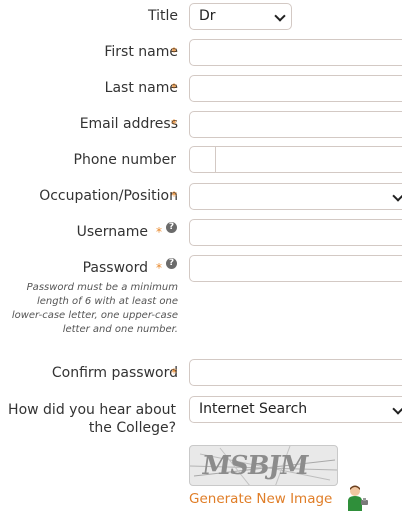 This screenshot has width=402, height=515. Describe the element at coordinates (295, 232) in the screenshot. I see `username-input` at that location.